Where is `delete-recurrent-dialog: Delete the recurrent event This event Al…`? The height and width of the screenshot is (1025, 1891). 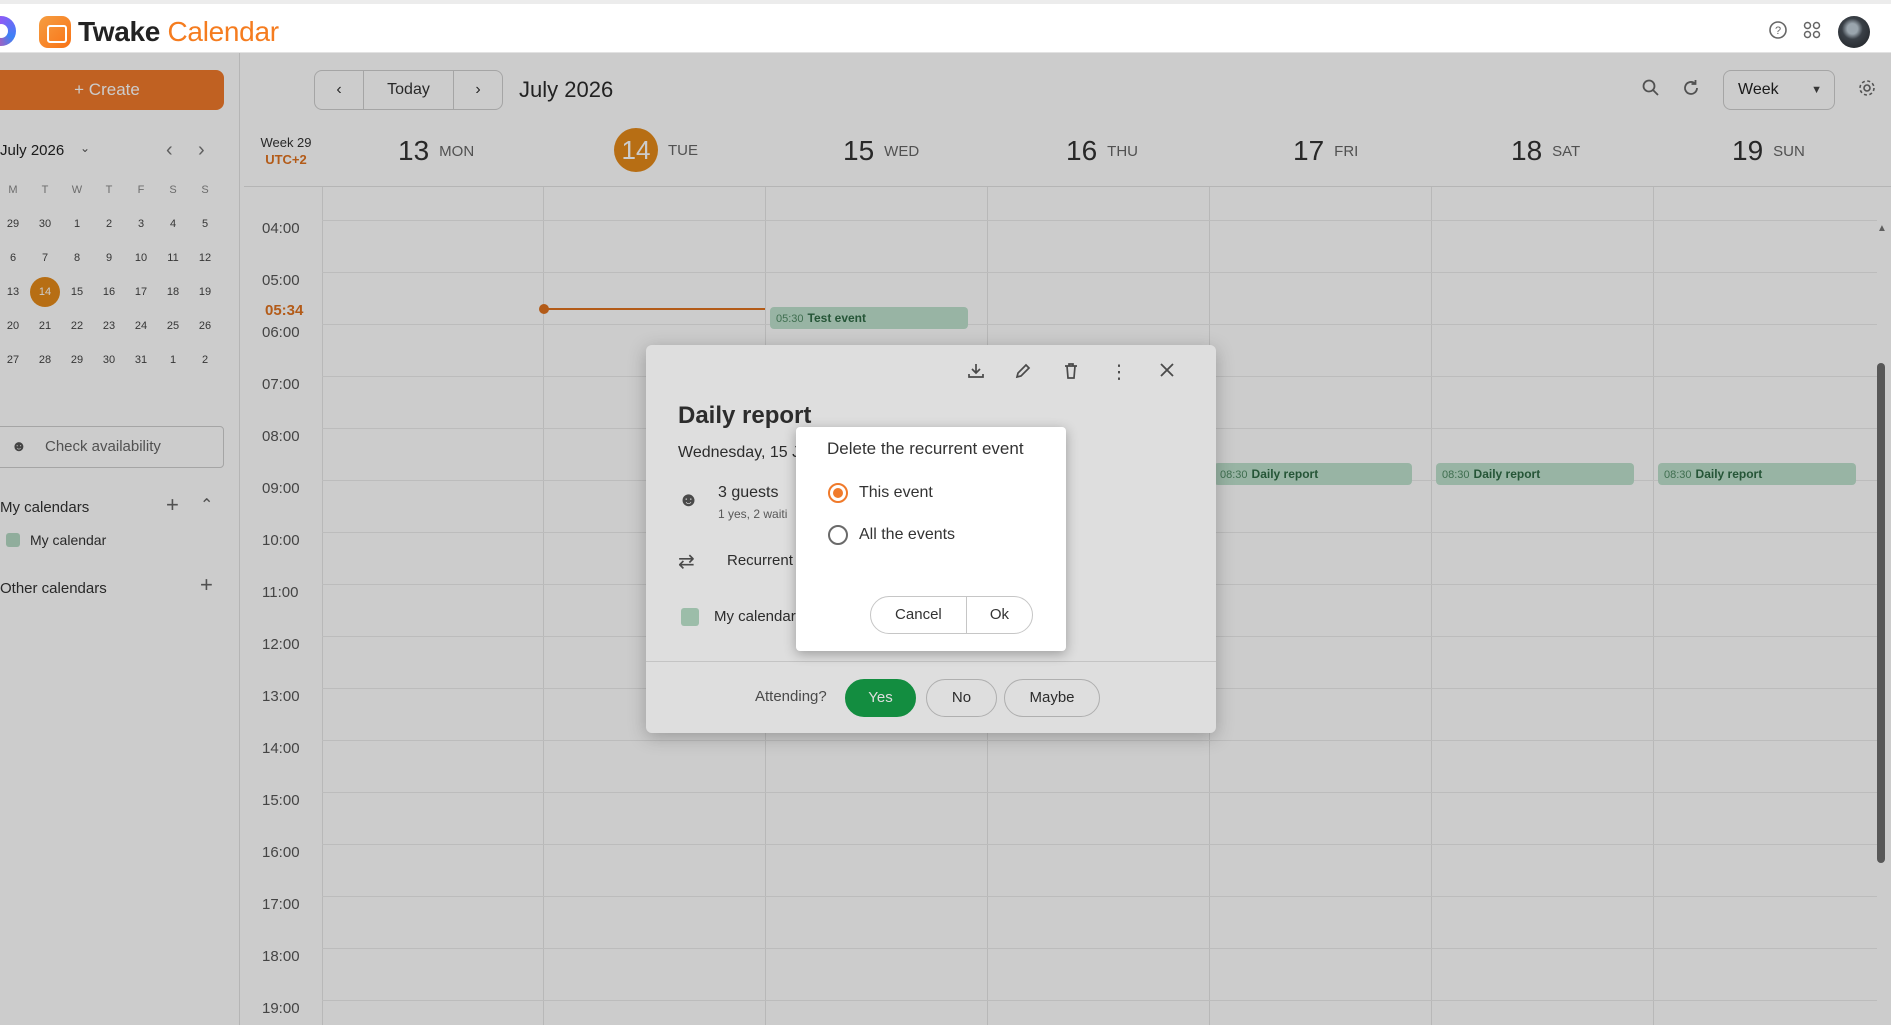
delete-recurrent-dialog: Delete the recurrent event This event Al… is located at coordinates (931, 539).